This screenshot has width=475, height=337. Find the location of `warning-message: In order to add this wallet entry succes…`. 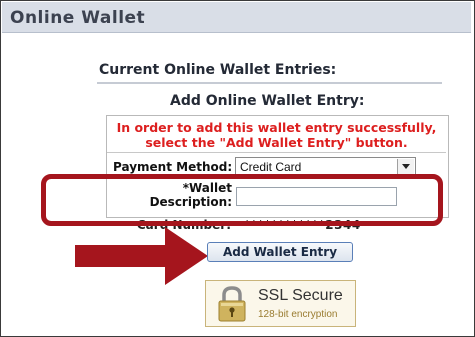

warning-message: In order to add this wallet entry succes… is located at coordinates (276, 135).